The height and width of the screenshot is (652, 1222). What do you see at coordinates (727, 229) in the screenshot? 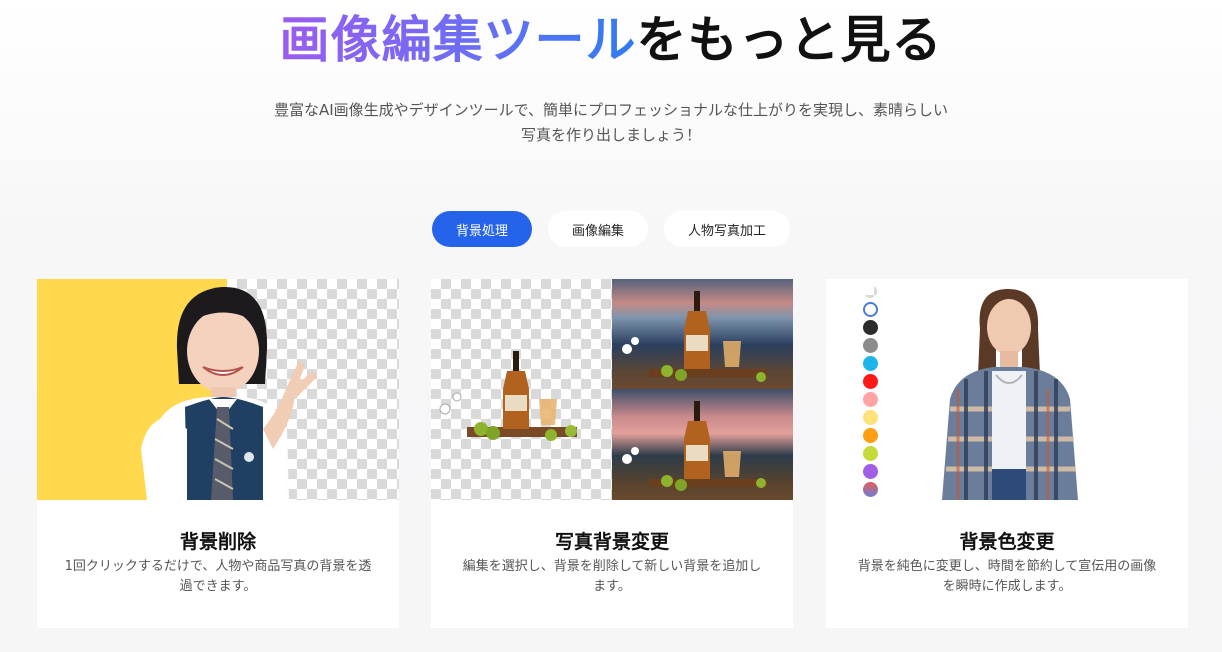
I see `tab-portrait-retouch: 人物写真加工` at bounding box center [727, 229].